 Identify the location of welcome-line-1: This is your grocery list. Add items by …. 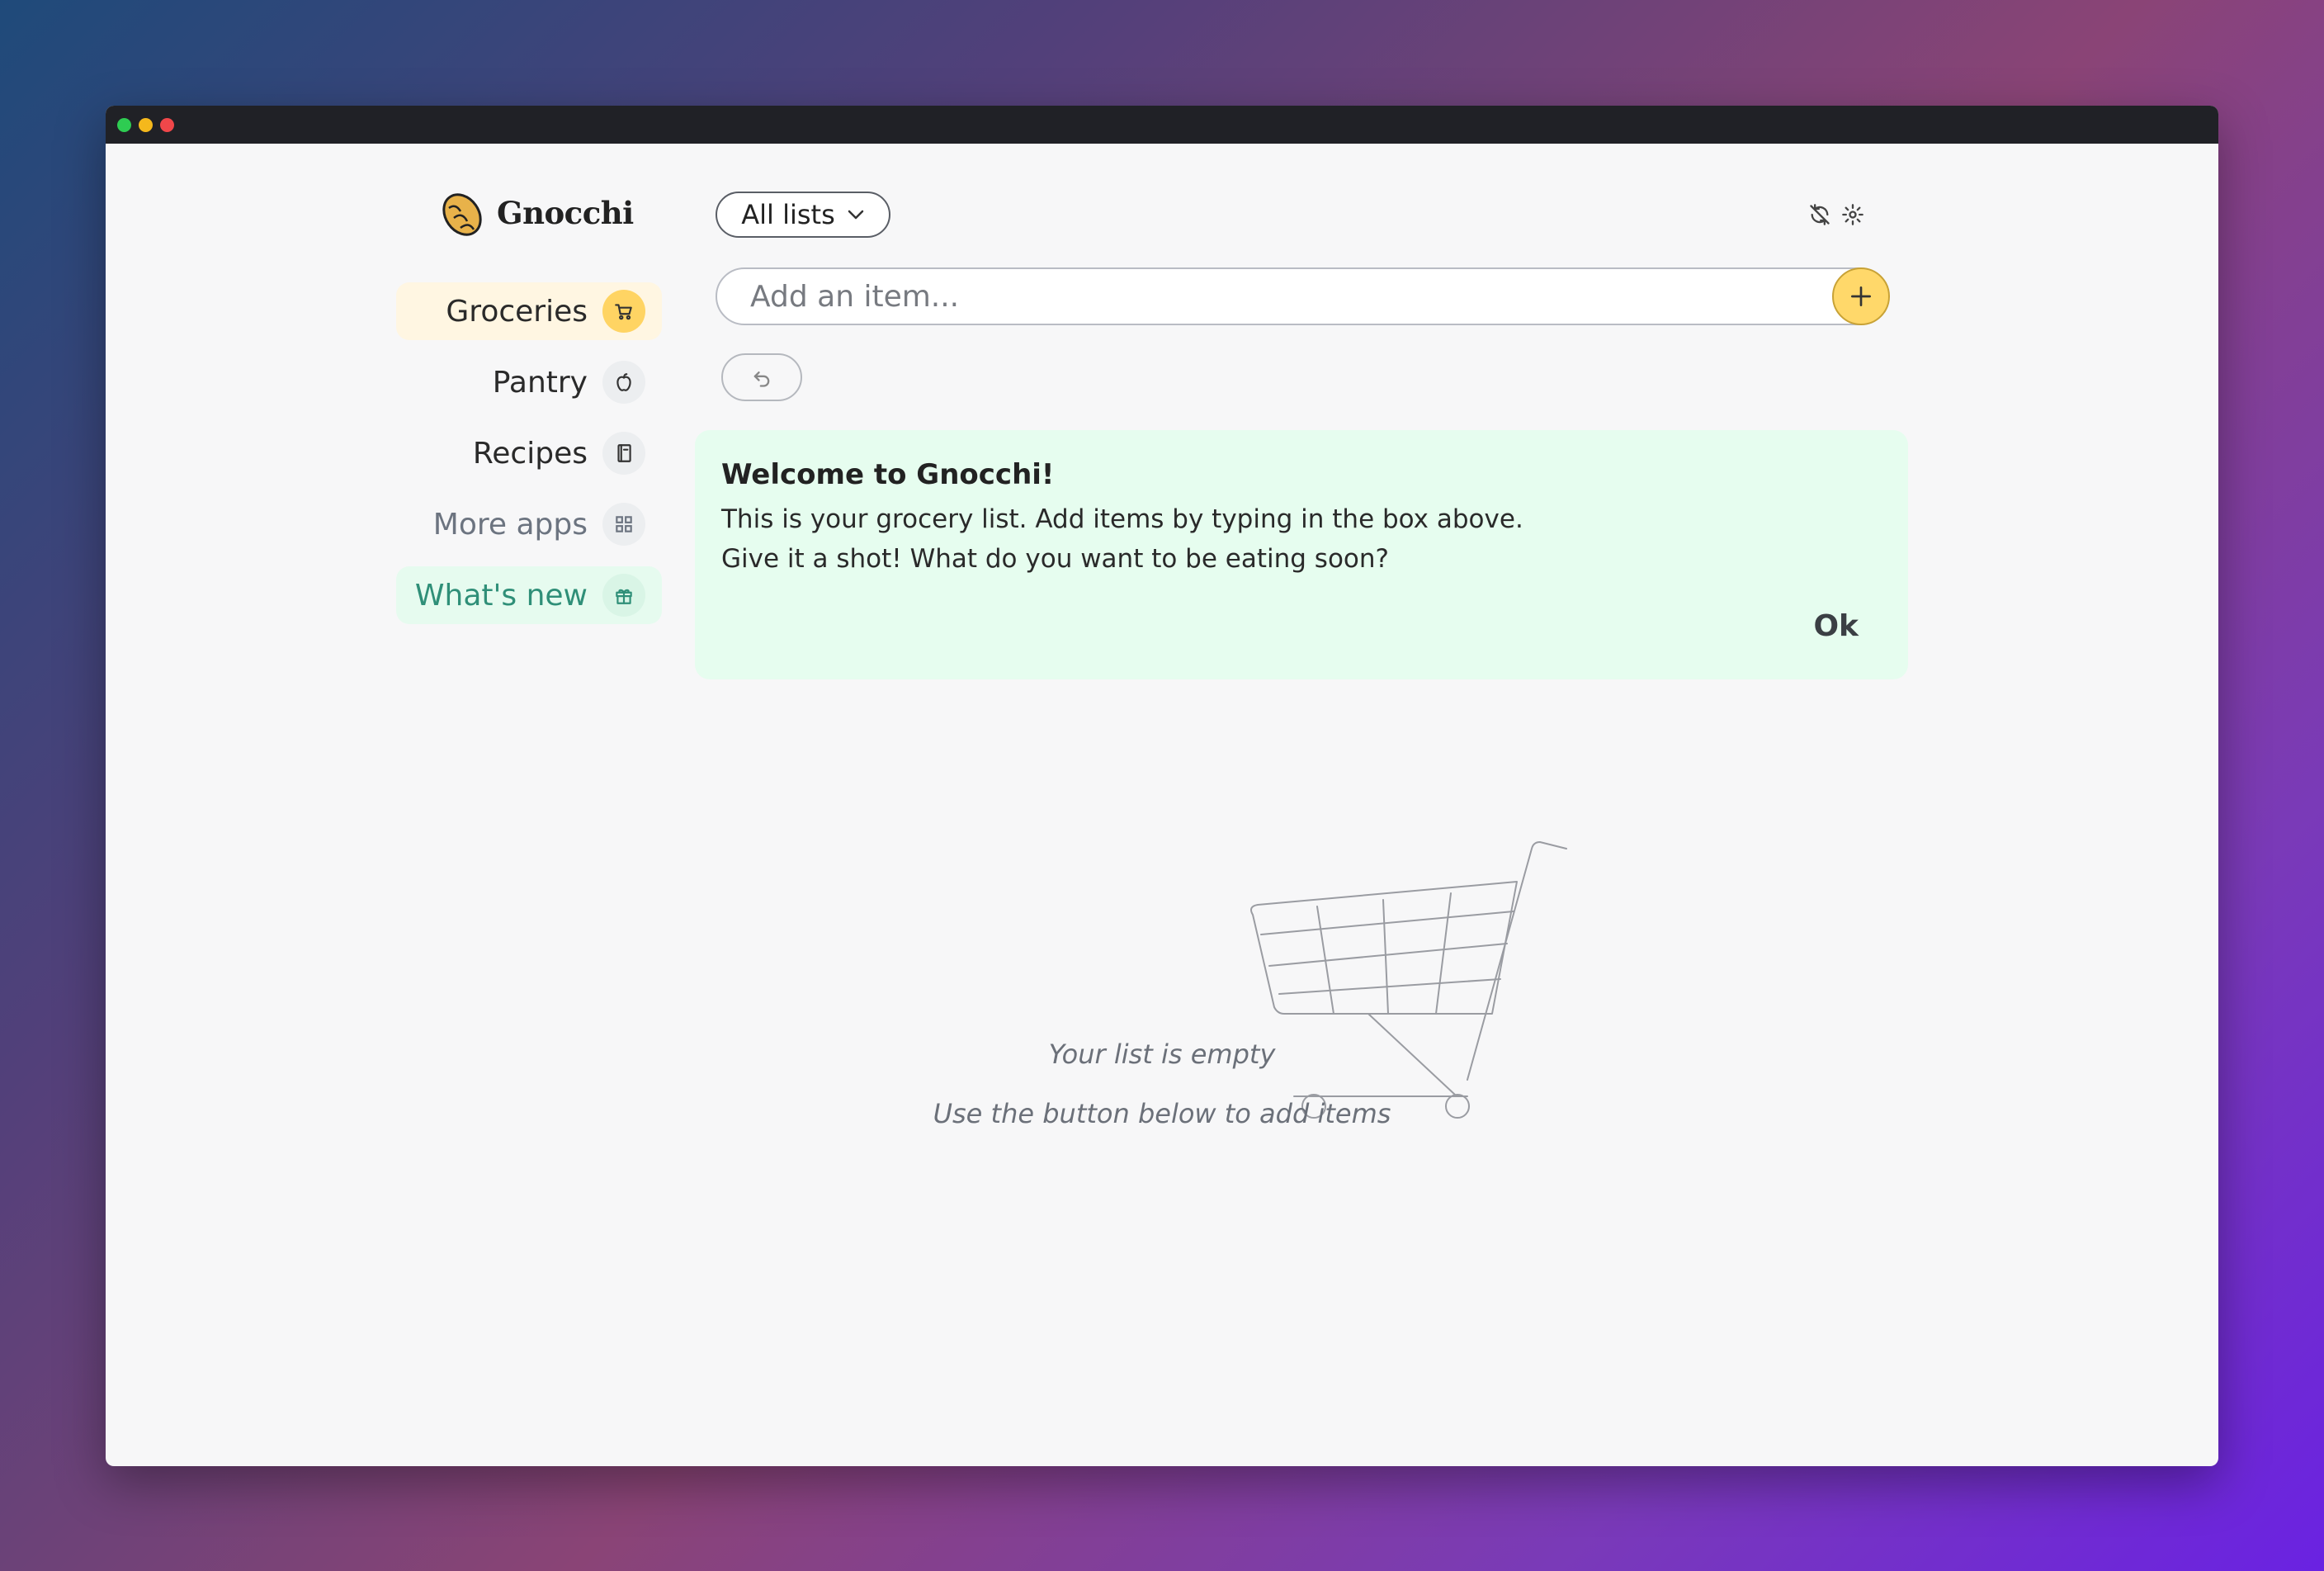
(1122, 519).